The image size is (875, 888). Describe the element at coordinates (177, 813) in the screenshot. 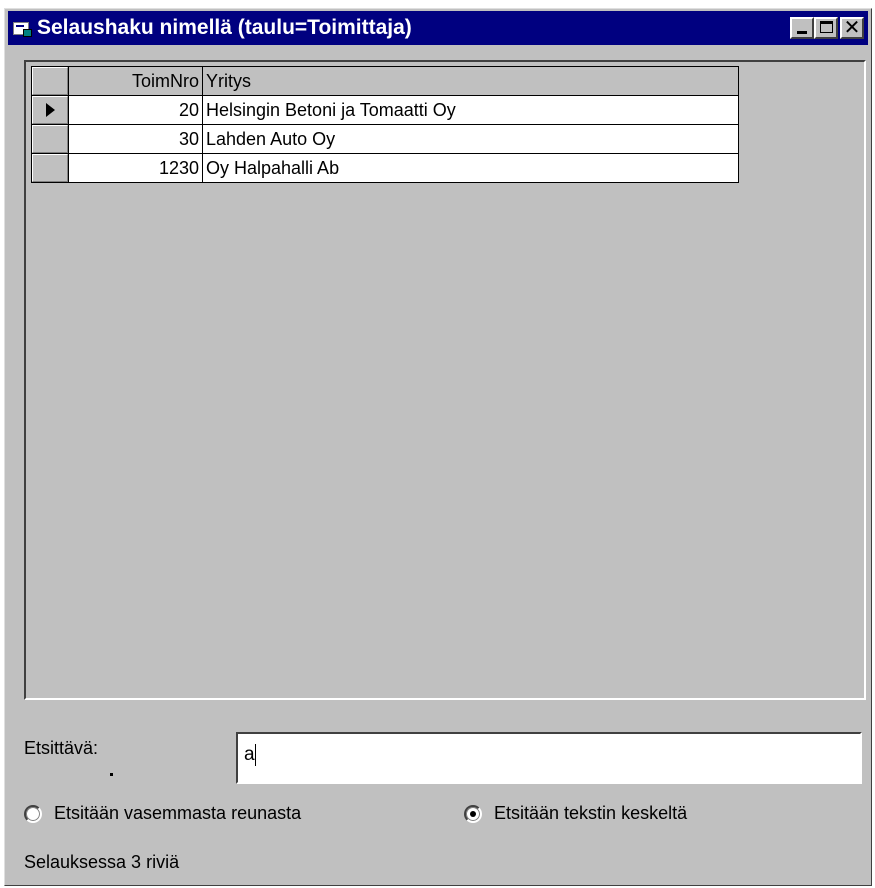

I see `radio-left-edge-label: Etsitään vasemmasta reunasta` at that location.